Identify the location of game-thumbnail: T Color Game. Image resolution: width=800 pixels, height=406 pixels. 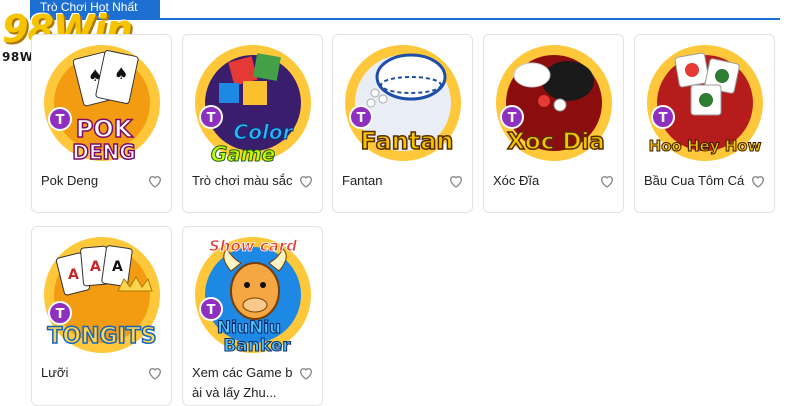
(253, 103).